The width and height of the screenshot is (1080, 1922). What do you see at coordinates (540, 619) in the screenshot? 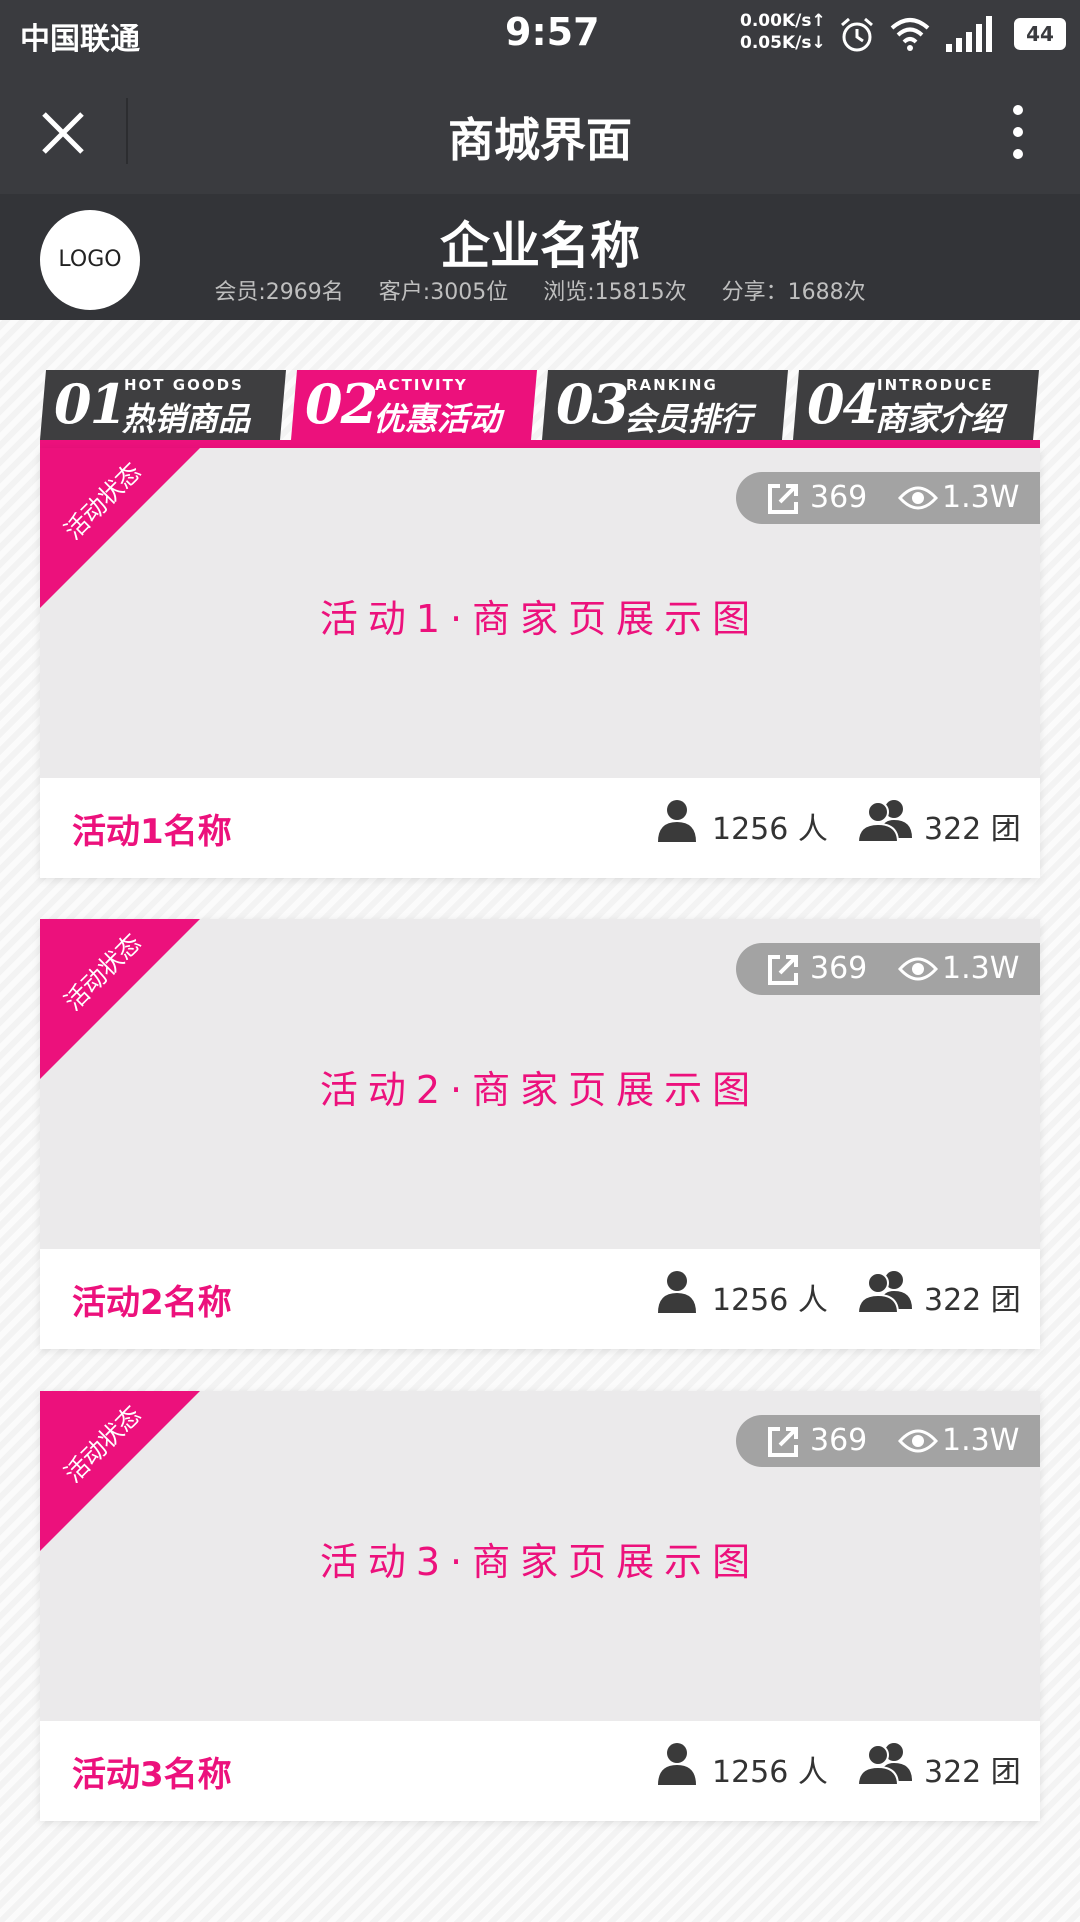
I see `image-caption: 活动1·商家页展示图` at bounding box center [540, 619].